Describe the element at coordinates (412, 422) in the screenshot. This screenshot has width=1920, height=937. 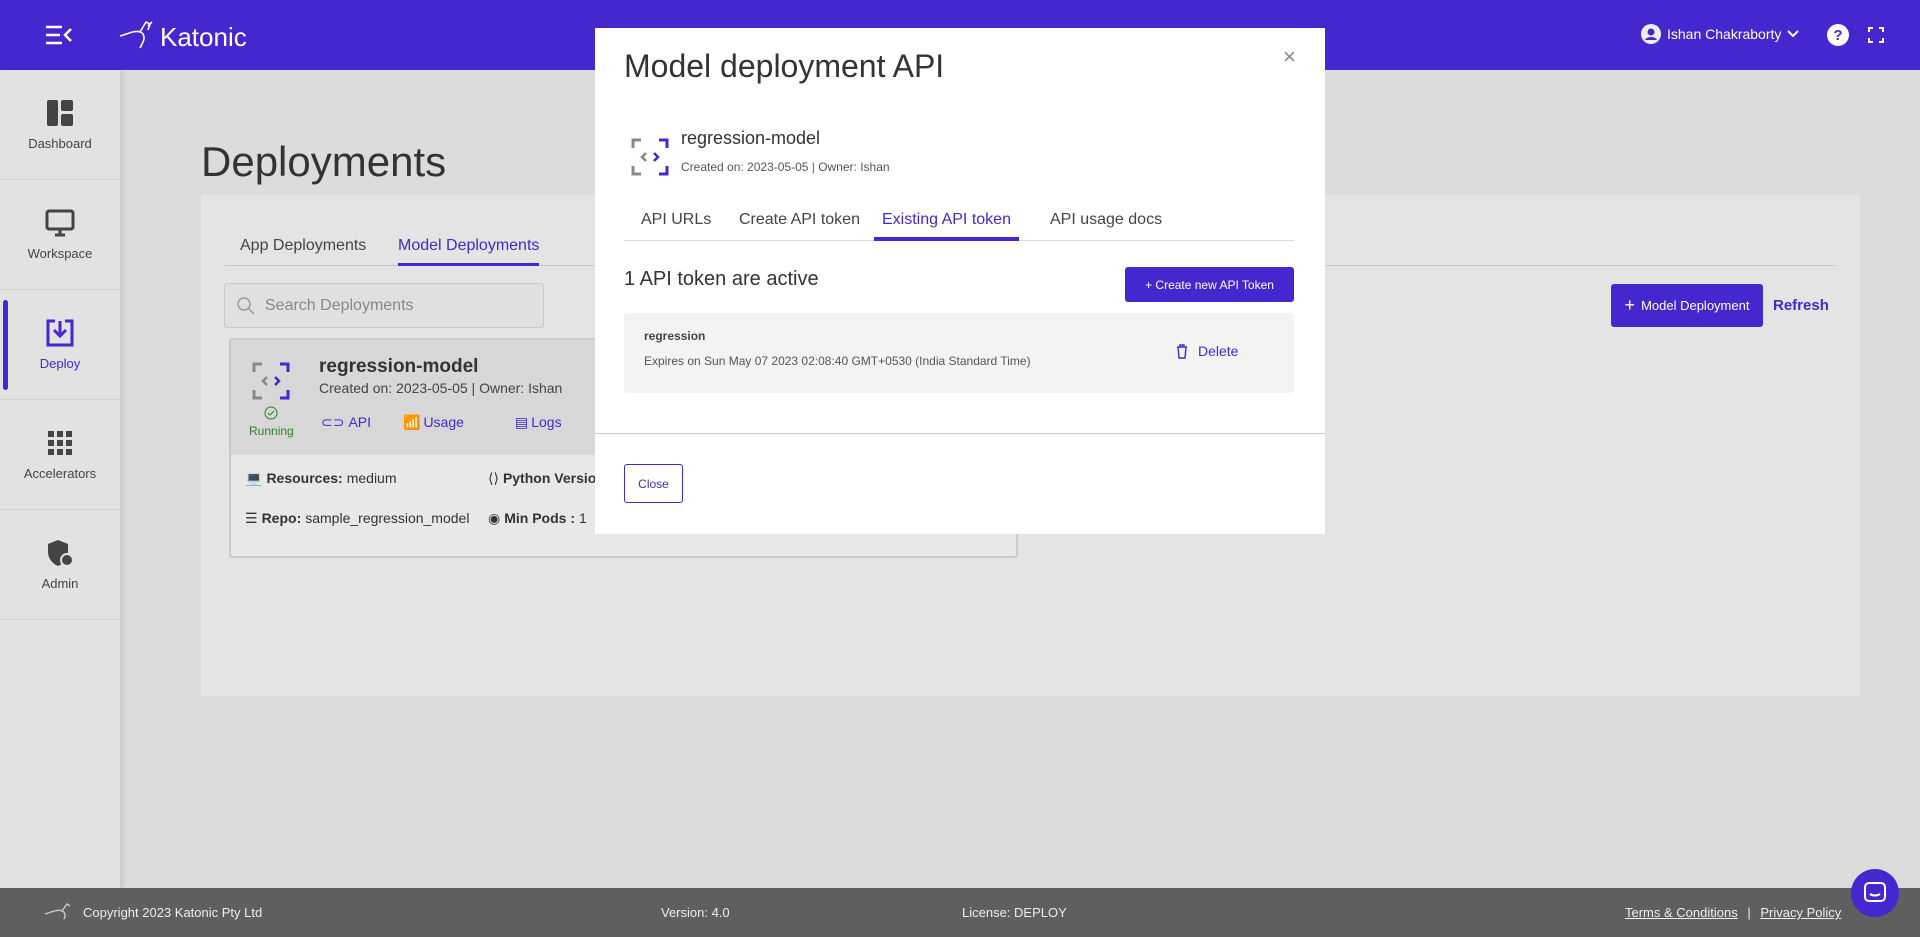
I see `chart-icon: 📶` at that location.